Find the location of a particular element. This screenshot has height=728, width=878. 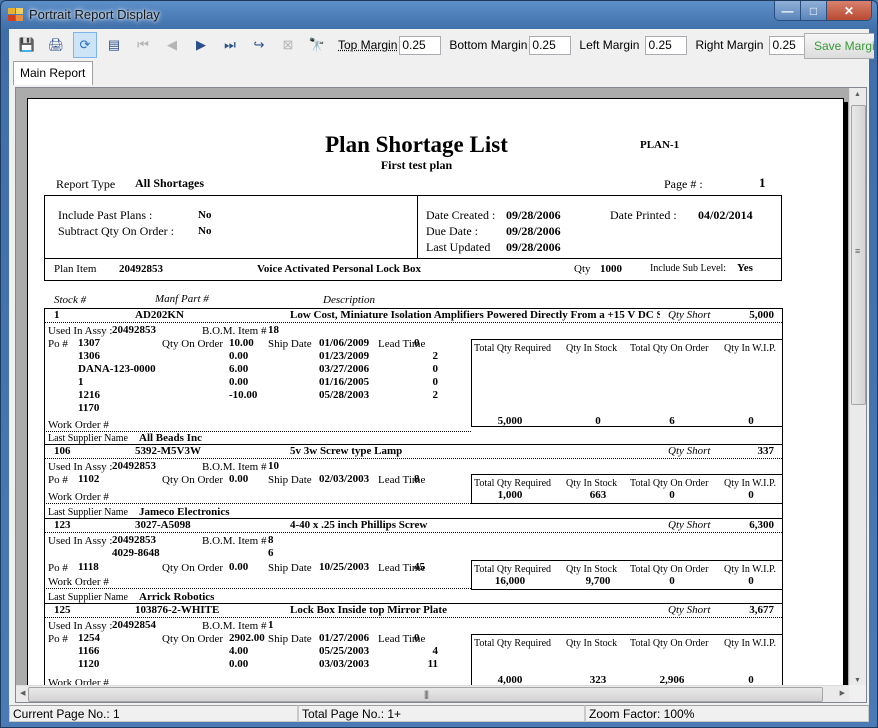

summary-header: Qty In Stock is located at coordinates (592, 348).